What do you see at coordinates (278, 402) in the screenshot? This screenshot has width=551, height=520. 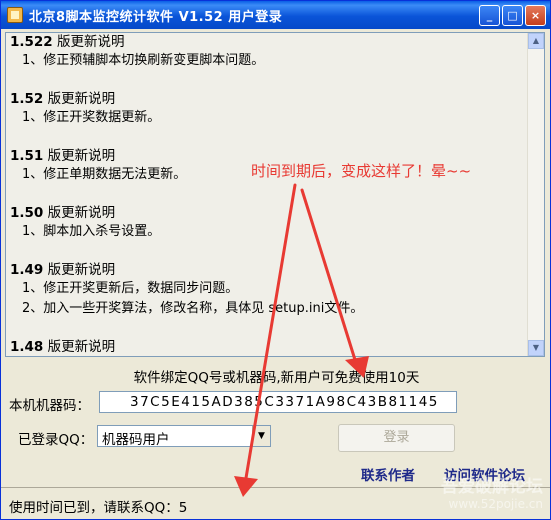 I see `machine-code-field: 37C5E415AD385C3371A98C43B81145` at bounding box center [278, 402].